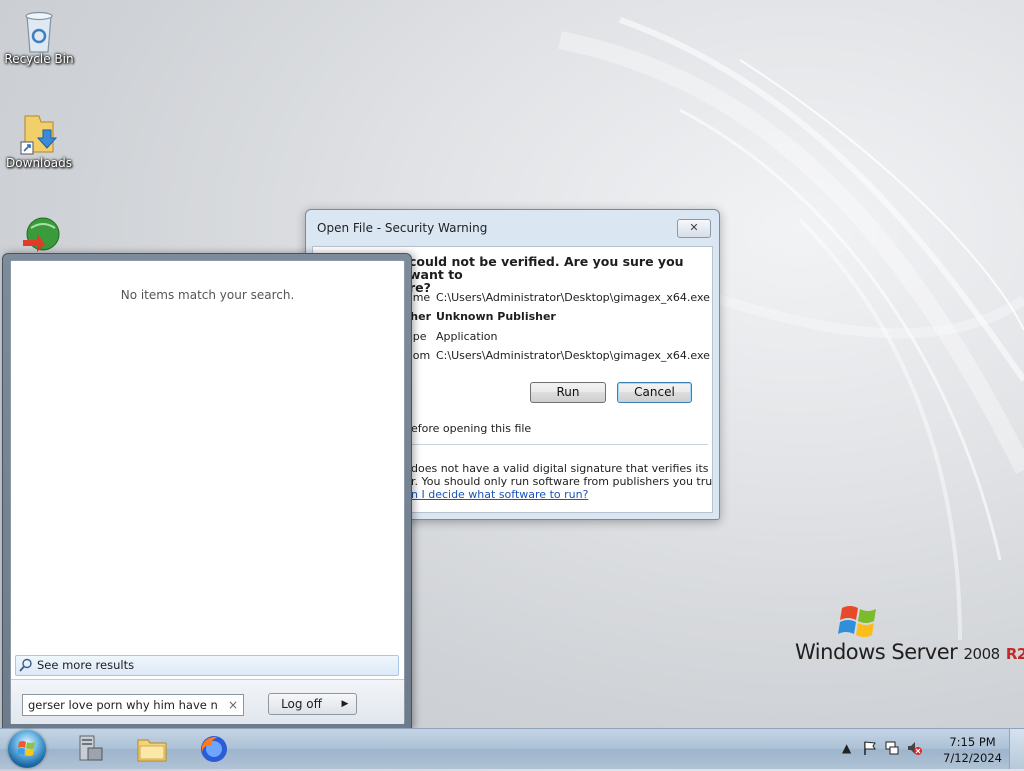 The height and width of the screenshot is (771, 1024). What do you see at coordinates (1016, 749) in the screenshot?
I see `show-desktop-button` at bounding box center [1016, 749].